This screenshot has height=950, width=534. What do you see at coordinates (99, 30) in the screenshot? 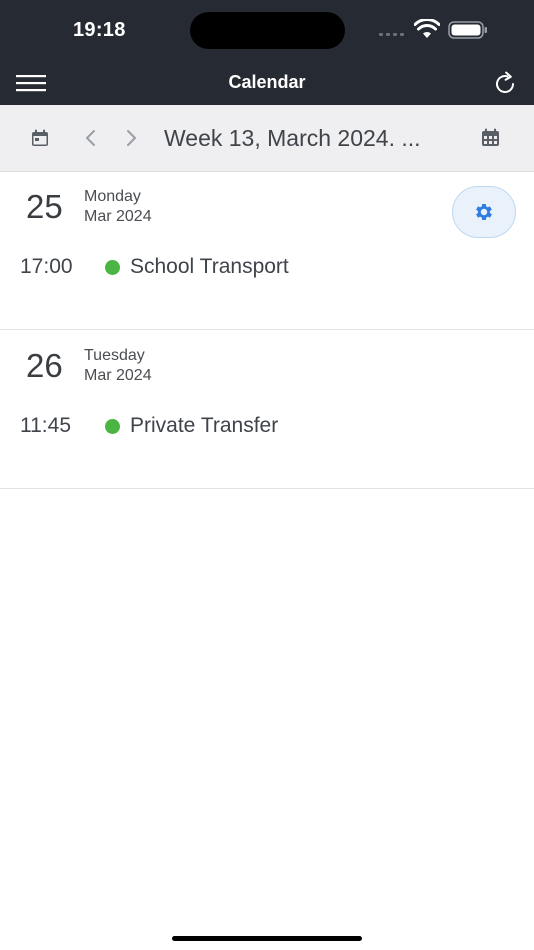
I see `status-time: 19:18` at bounding box center [99, 30].